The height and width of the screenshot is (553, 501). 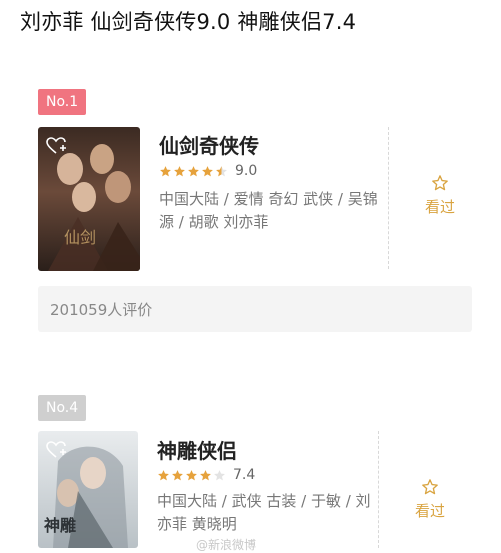 What do you see at coordinates (188, 22) in the screenshot?
I see `page-header: 刘亦菲 仙剑奇侠传9.0 神雕侠侣7.4` at bounding box center [188, 22].